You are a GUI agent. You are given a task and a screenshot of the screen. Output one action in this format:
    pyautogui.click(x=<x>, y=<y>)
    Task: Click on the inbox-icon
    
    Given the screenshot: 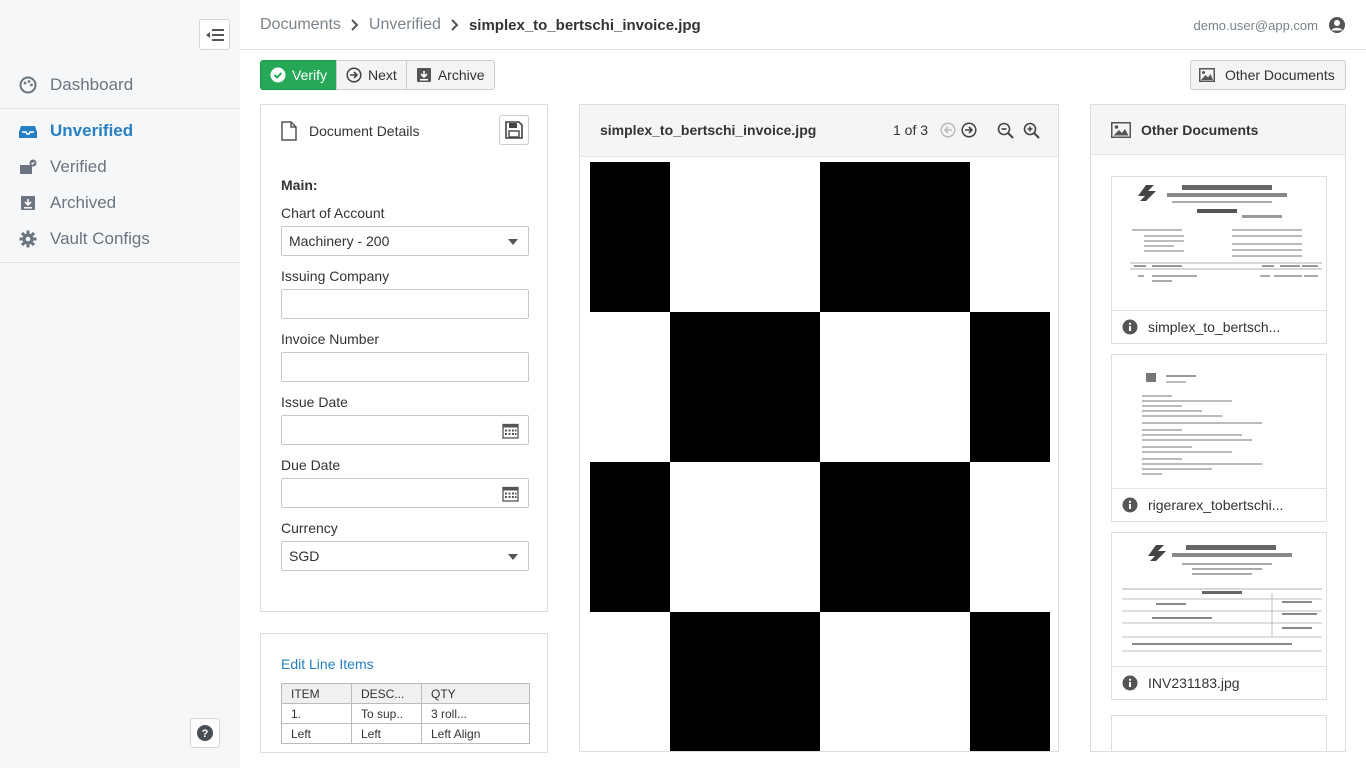 What is the action you would take?
    pyautogui.click(x=28, y=131)
    